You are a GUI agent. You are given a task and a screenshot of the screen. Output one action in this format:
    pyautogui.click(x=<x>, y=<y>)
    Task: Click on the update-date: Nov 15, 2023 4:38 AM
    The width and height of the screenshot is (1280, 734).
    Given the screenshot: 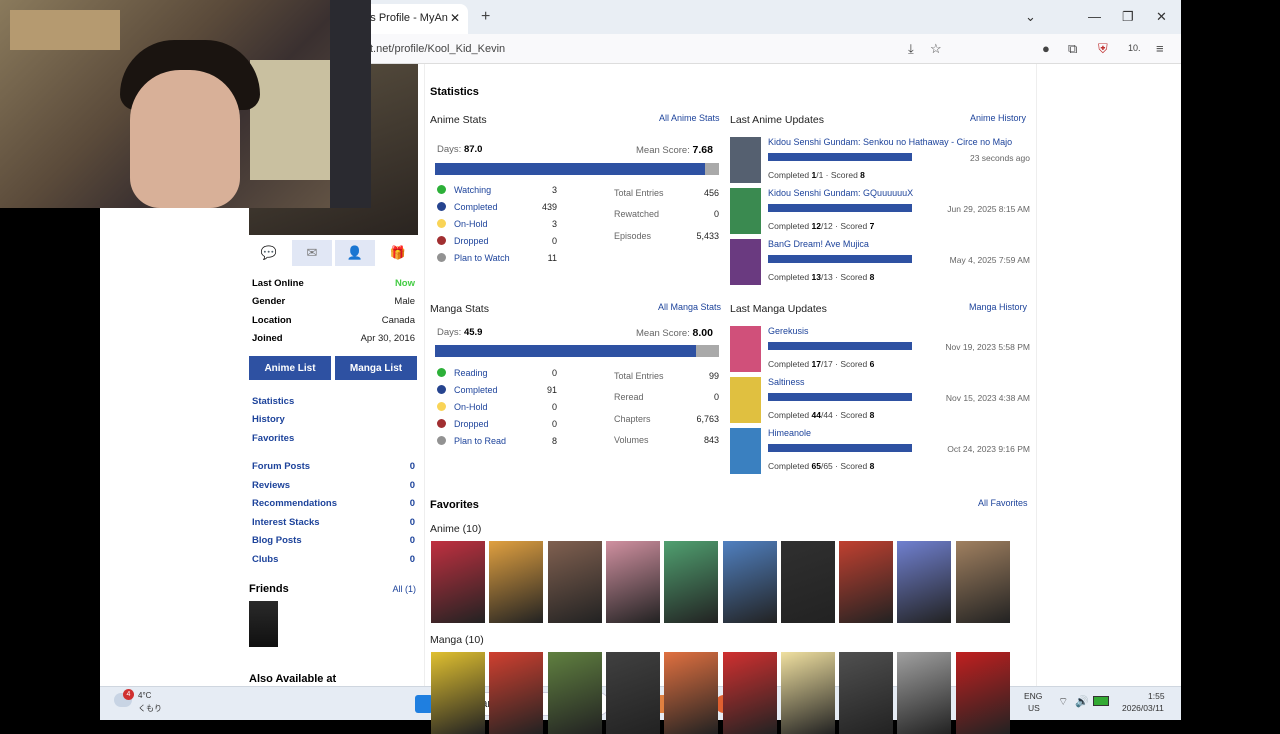 What is the action you would take?
    pyautogui.click(x=987, y=398)
    